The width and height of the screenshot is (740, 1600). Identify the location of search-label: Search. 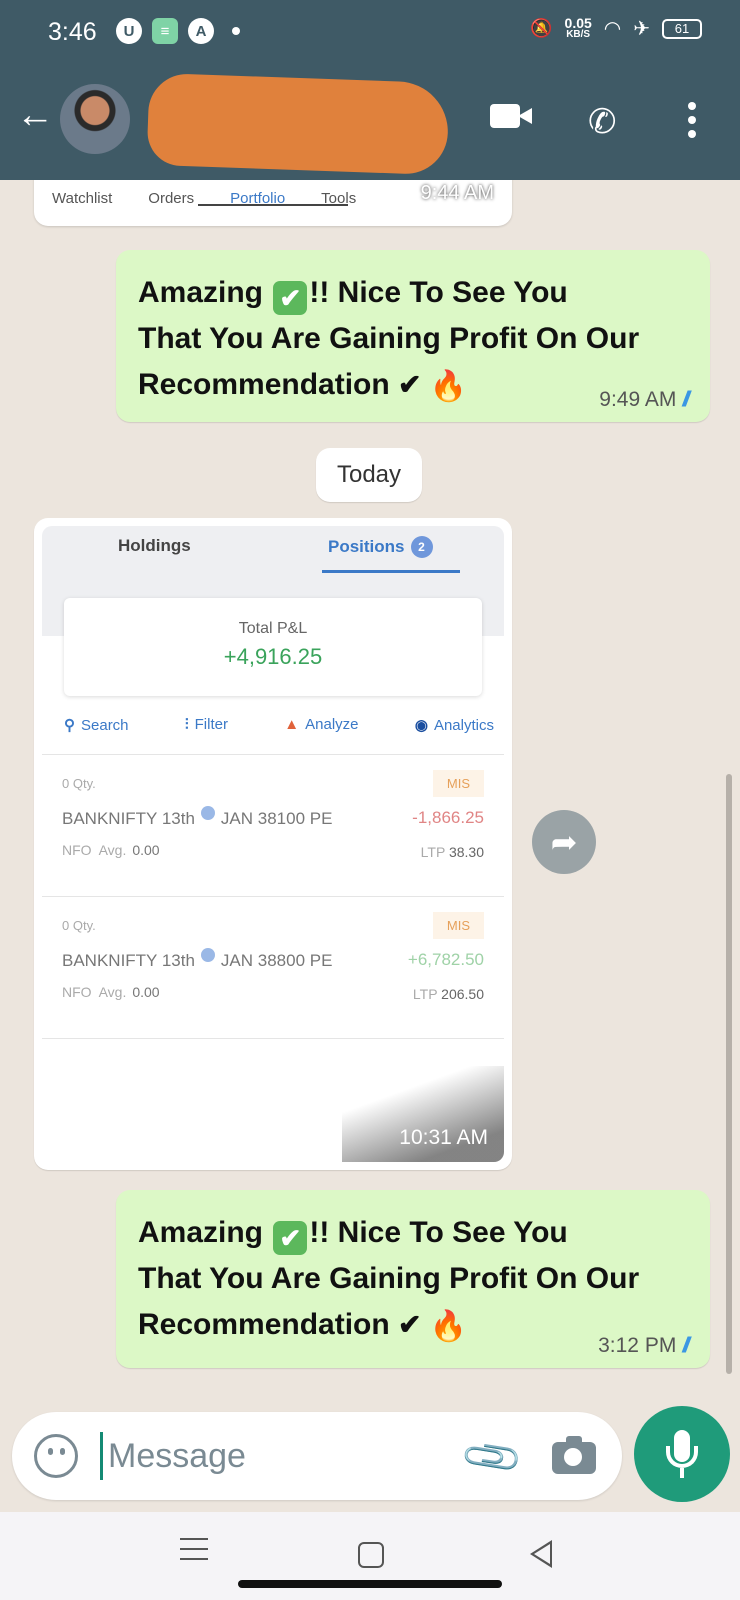
(105, 725).